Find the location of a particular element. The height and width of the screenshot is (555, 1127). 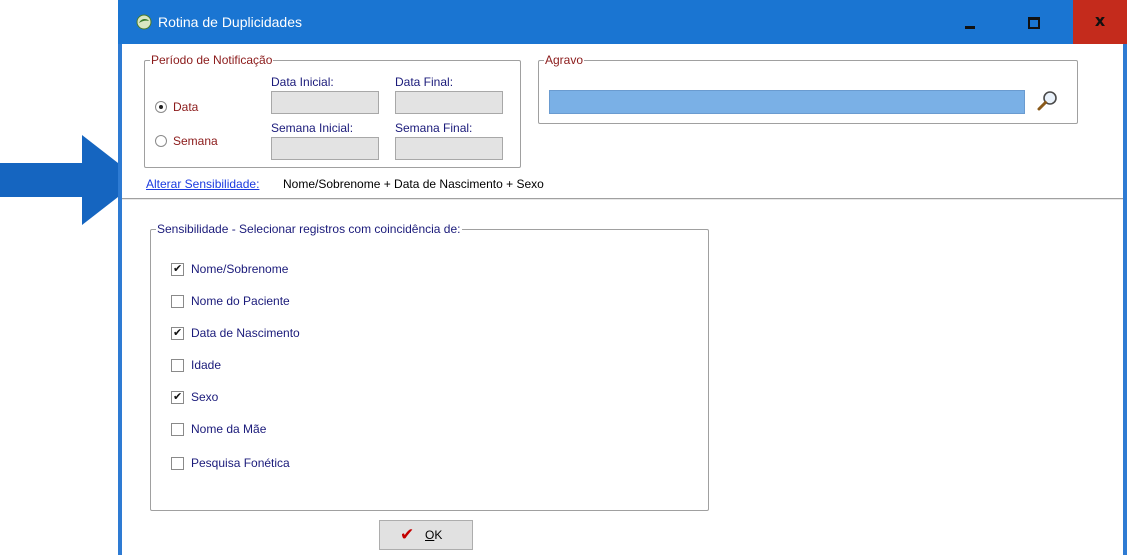

agravo-group: Agravo is located at coordinates (808, 88).